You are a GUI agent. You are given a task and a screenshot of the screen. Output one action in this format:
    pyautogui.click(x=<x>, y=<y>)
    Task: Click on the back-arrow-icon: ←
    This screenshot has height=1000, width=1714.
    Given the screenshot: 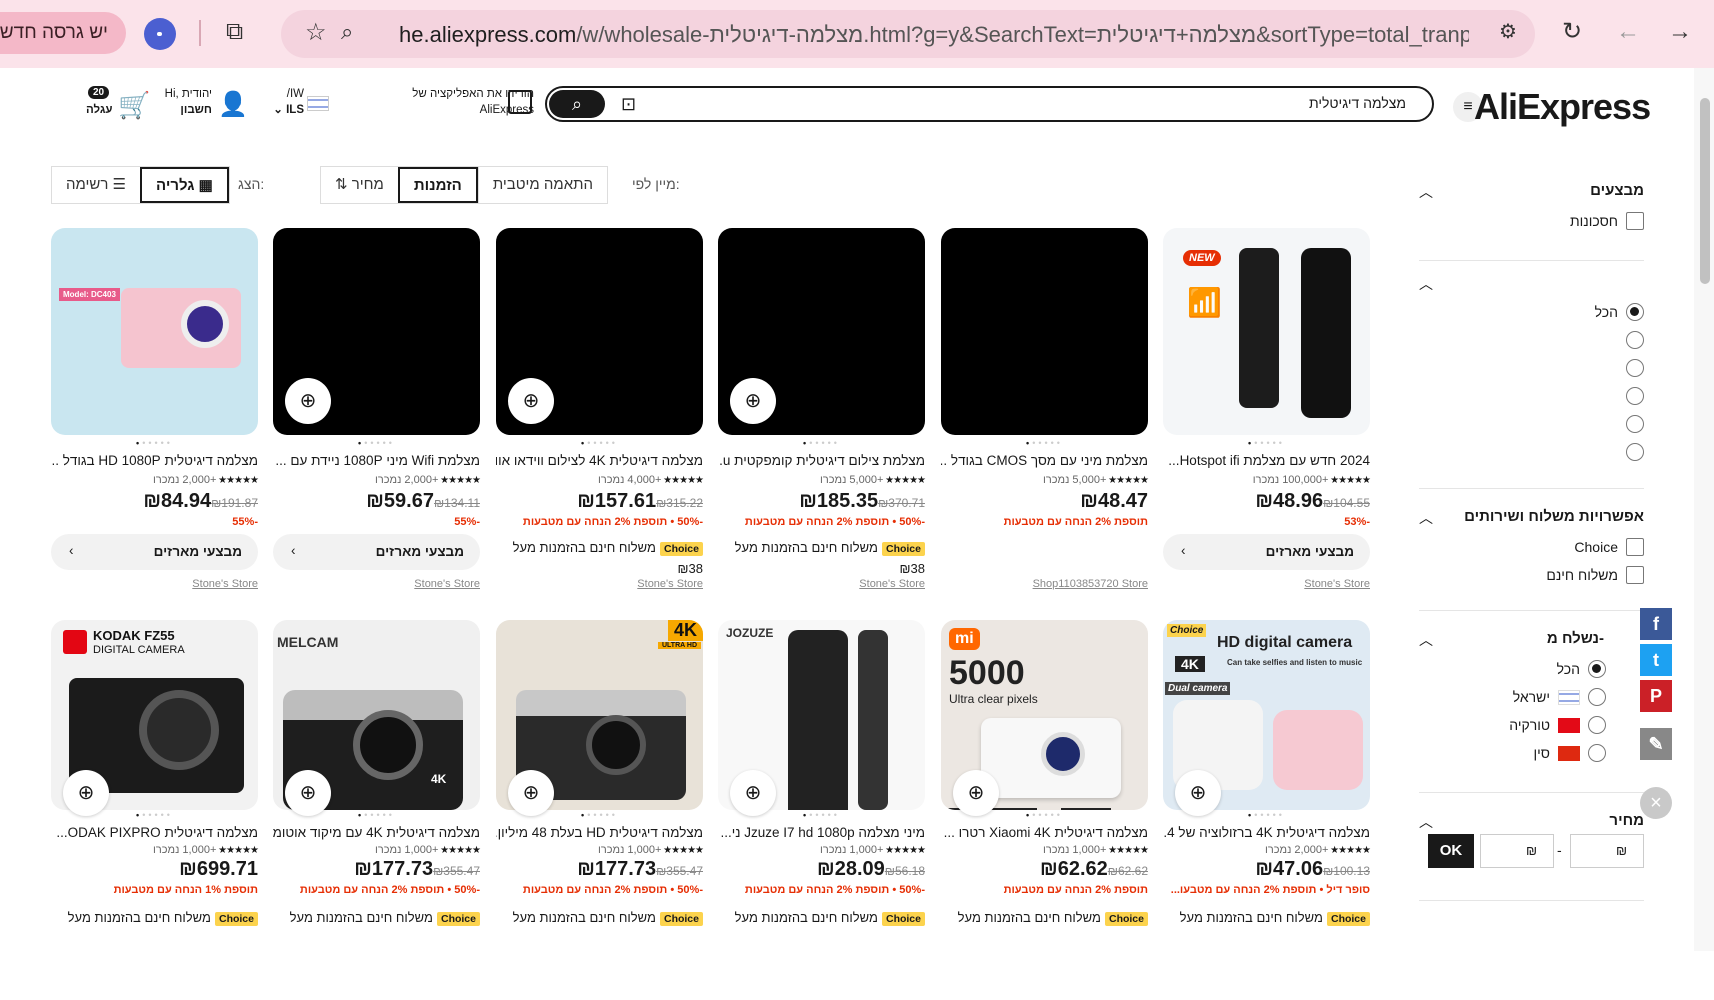 What is the action you would take?
    pyautogui.click(x=1628, y=32)
    